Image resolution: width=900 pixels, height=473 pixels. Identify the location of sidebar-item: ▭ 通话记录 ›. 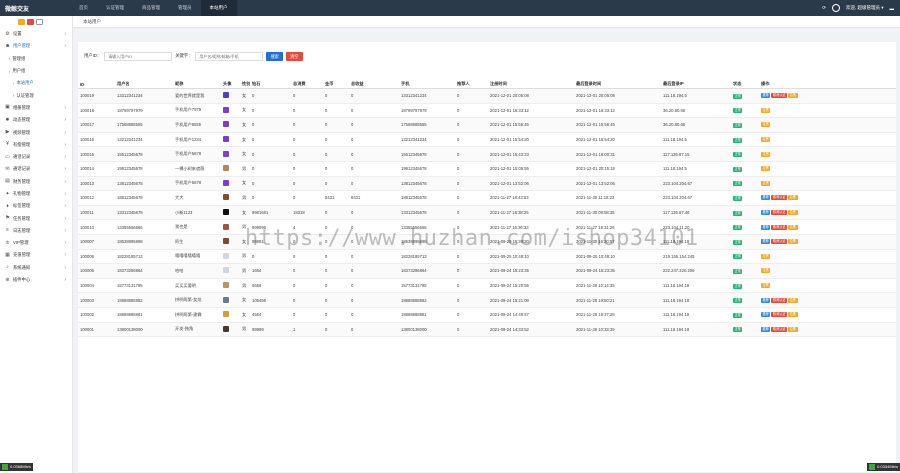
(36, 157).